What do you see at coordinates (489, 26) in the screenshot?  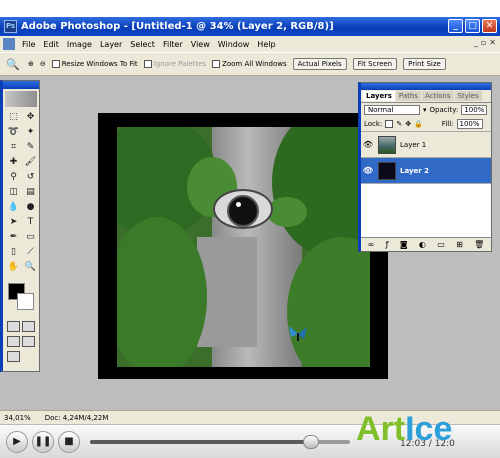 I see `close-button: ✕` at bounding box center [489, 26].